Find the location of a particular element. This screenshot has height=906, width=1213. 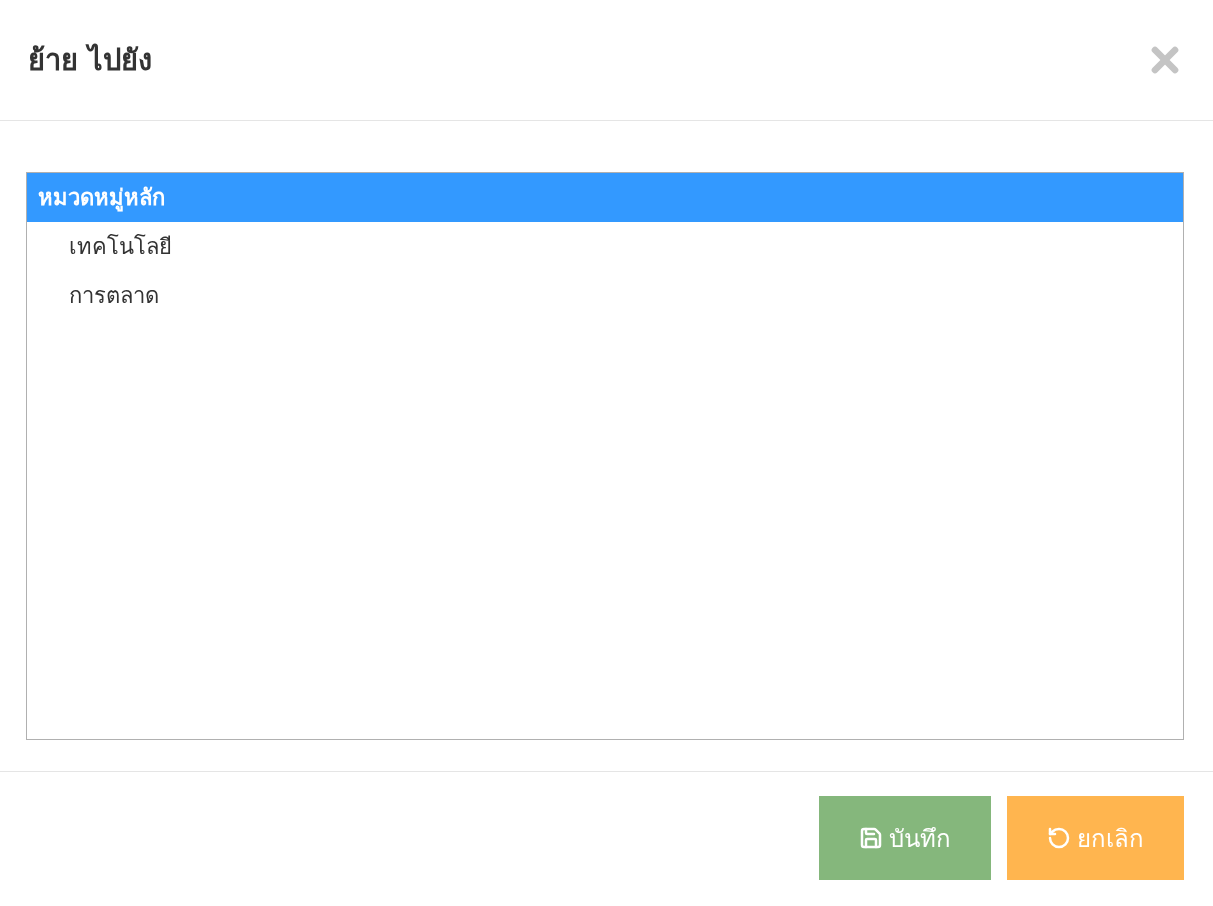

tree-item: หมวดหมู่หลัก is located at coordinates (605, 197).